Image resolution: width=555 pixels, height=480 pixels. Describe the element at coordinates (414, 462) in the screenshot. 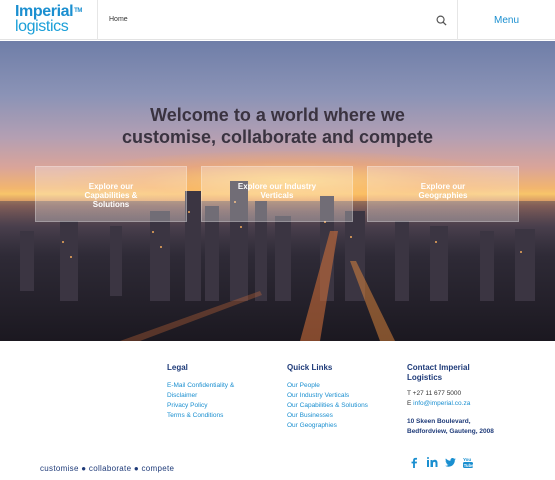

I see `facebook-icon` at that location.